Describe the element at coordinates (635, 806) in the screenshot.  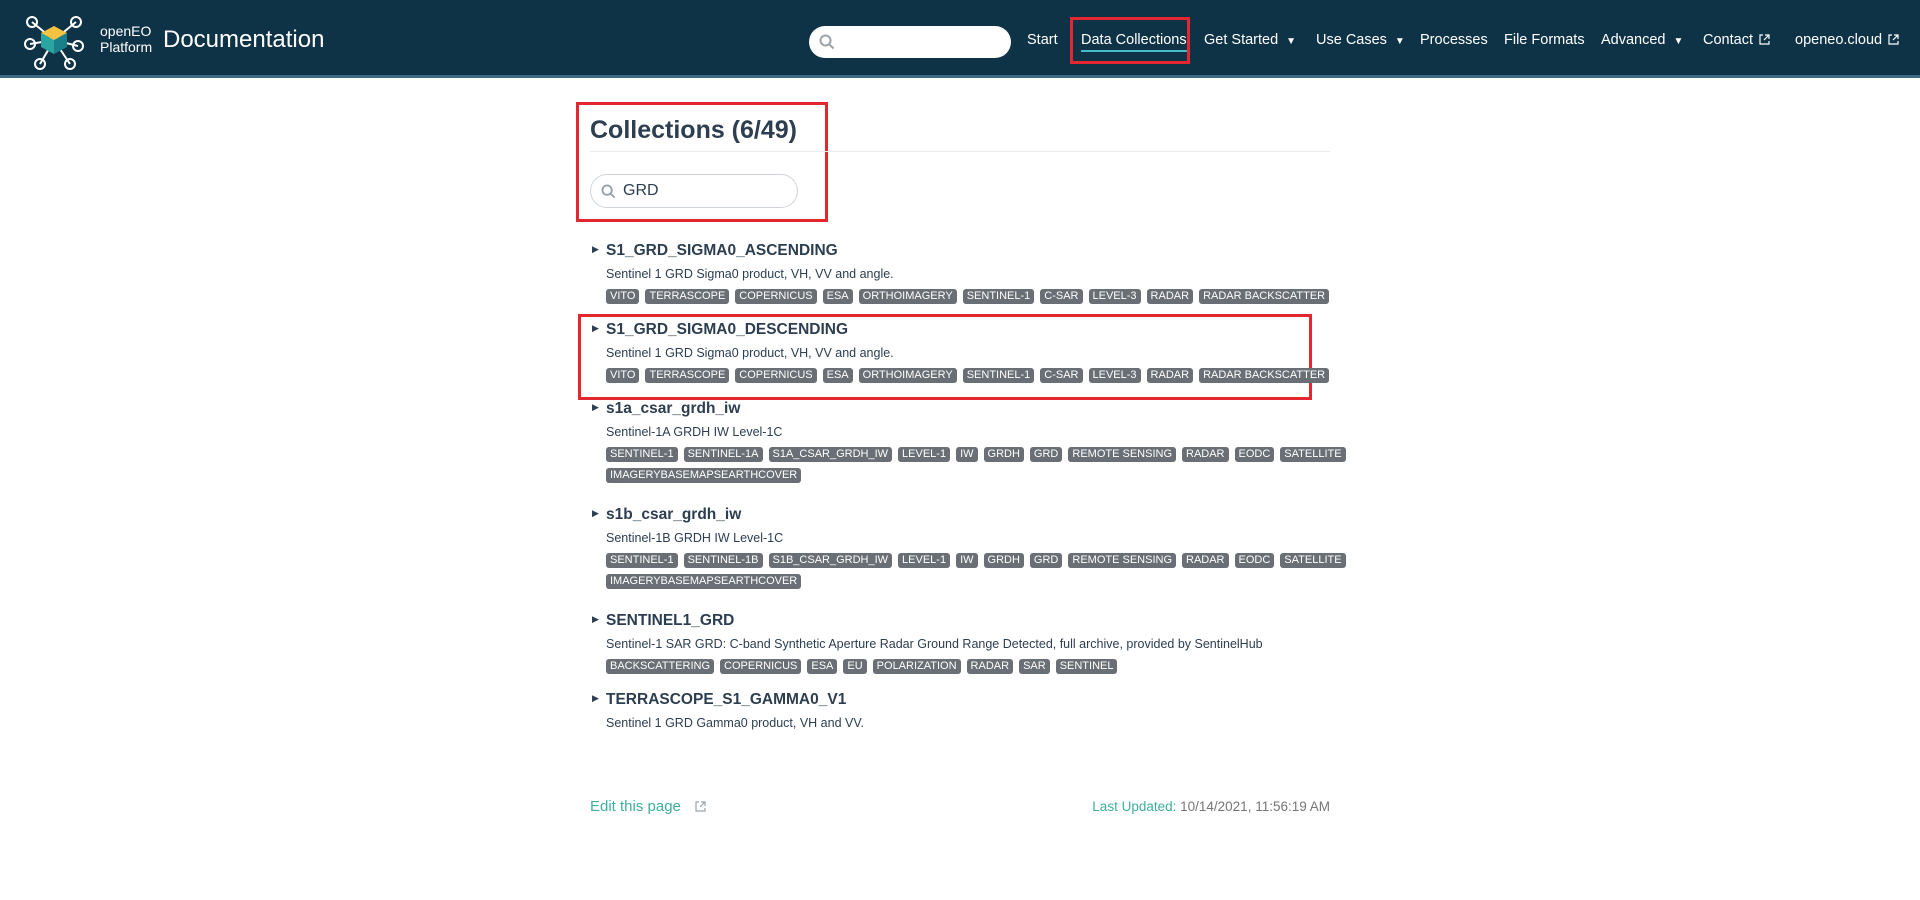
I see `edit-page-label: Edit this page` at that location.